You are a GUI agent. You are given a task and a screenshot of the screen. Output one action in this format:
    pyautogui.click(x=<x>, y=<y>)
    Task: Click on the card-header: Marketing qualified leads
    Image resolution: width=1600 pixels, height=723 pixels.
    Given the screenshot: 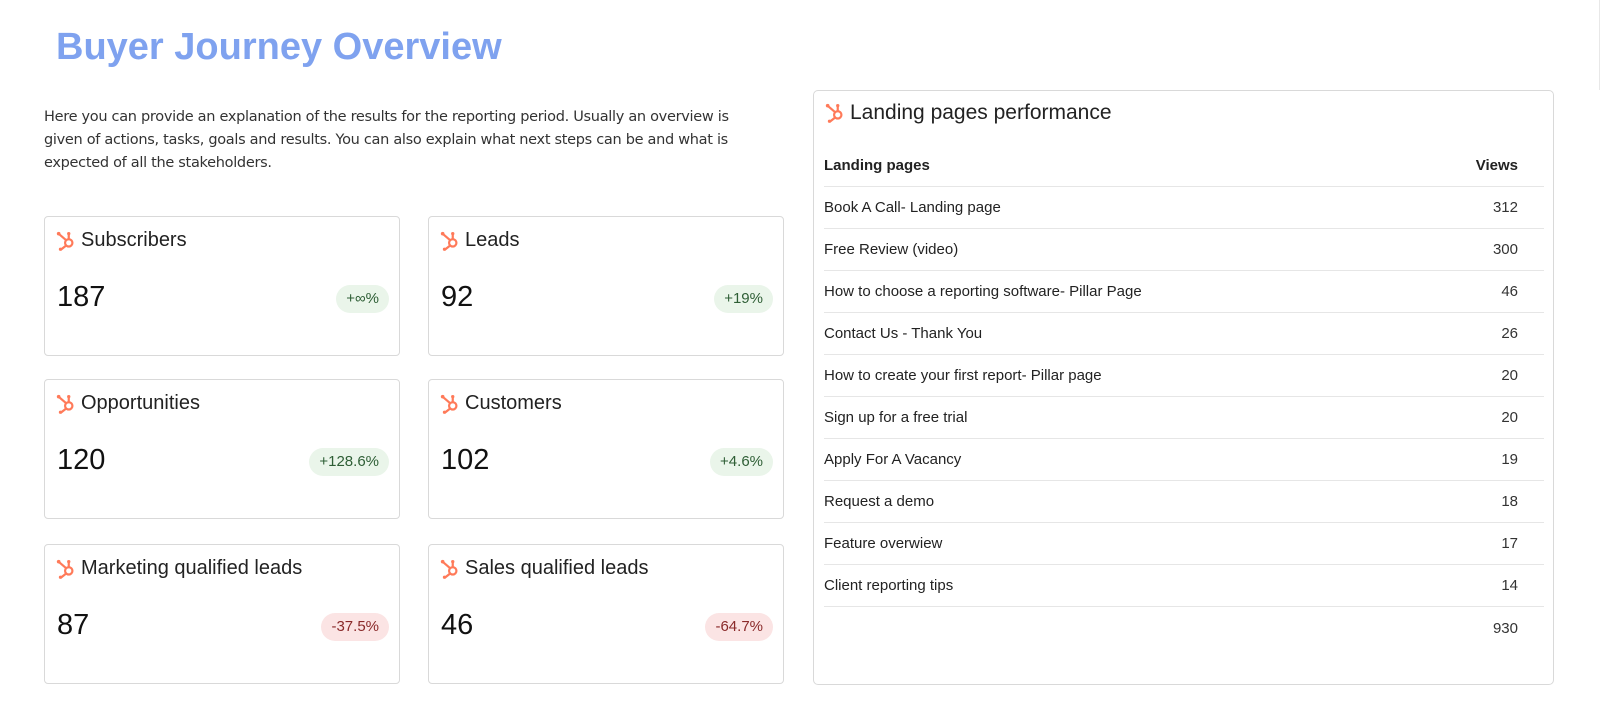 What is the action you would take?
    pyautogui.click(x=178, y=568)
    